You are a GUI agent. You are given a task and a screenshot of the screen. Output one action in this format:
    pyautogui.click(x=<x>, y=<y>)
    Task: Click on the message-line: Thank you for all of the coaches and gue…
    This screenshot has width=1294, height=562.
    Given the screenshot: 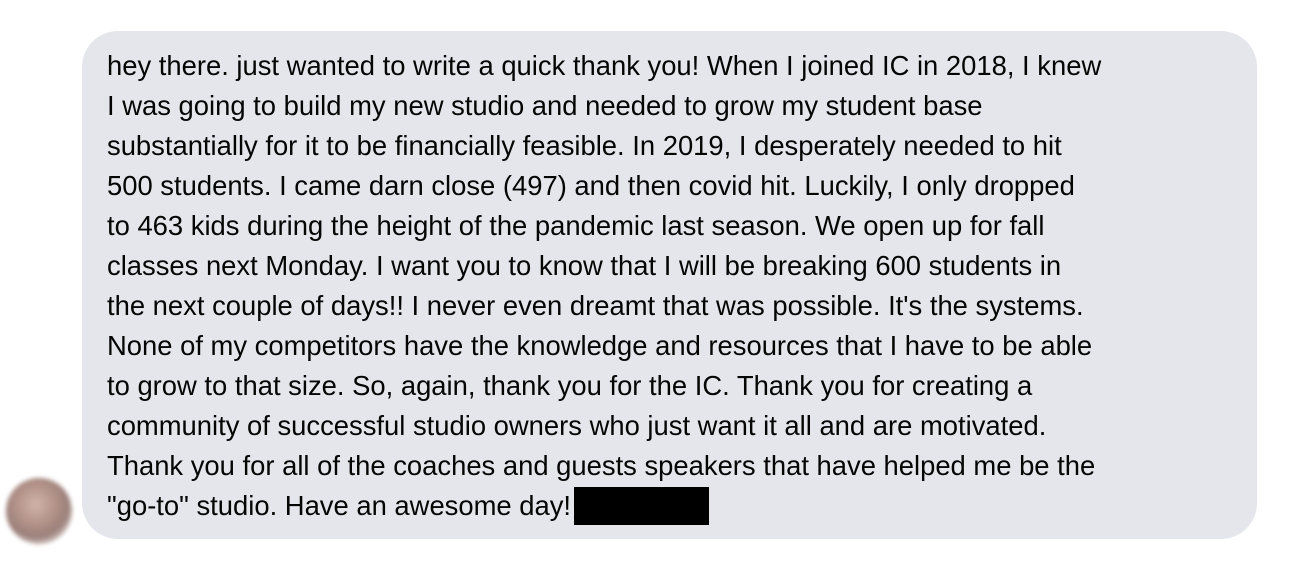 What is the action you would take?
    pyautogui.click(x=601, y=465)
    